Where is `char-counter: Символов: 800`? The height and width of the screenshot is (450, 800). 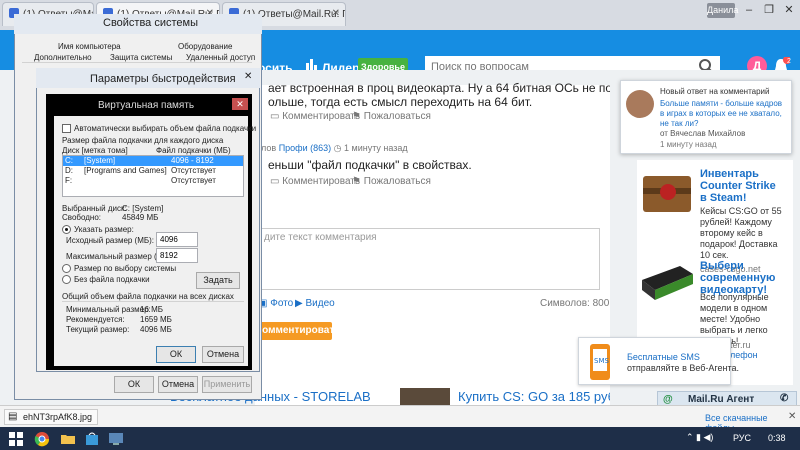 char-counter: Символов: 800 is located at coordinates (575, 303).